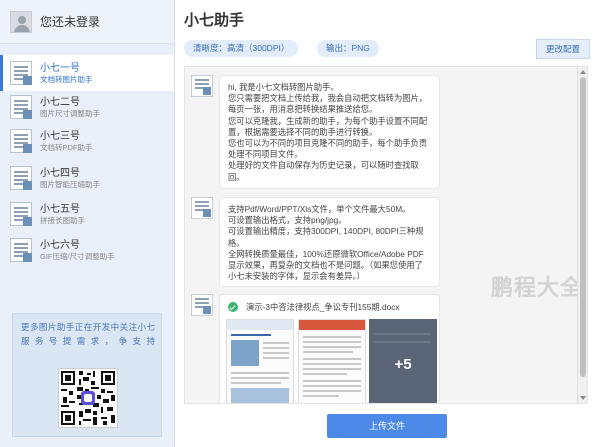 Image resolution: width=600 pixels, height=447 pixels. I want to click on sidebar-item-title: 小七二号, so click(60, 102).